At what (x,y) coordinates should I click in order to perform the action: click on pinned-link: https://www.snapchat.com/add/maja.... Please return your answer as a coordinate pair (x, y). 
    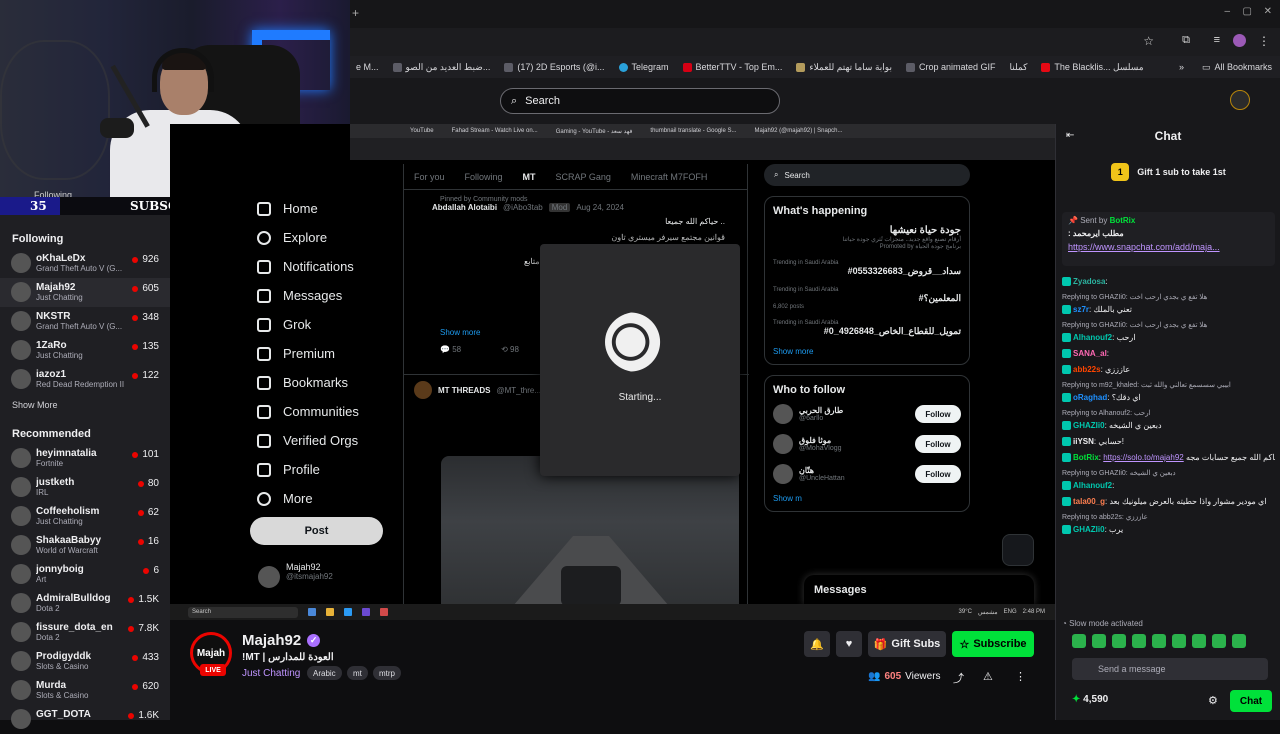
    Looking at the image, I should click on (1168, 247).